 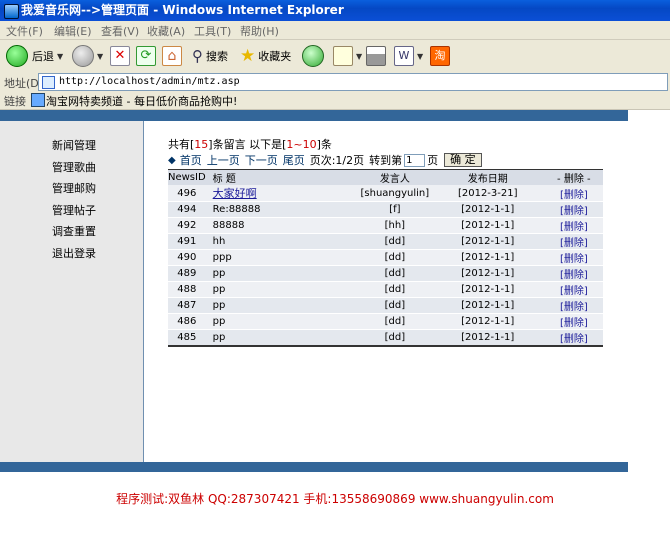 I want to click on menu-tools: 工具(T), so click(x=212, y=31).